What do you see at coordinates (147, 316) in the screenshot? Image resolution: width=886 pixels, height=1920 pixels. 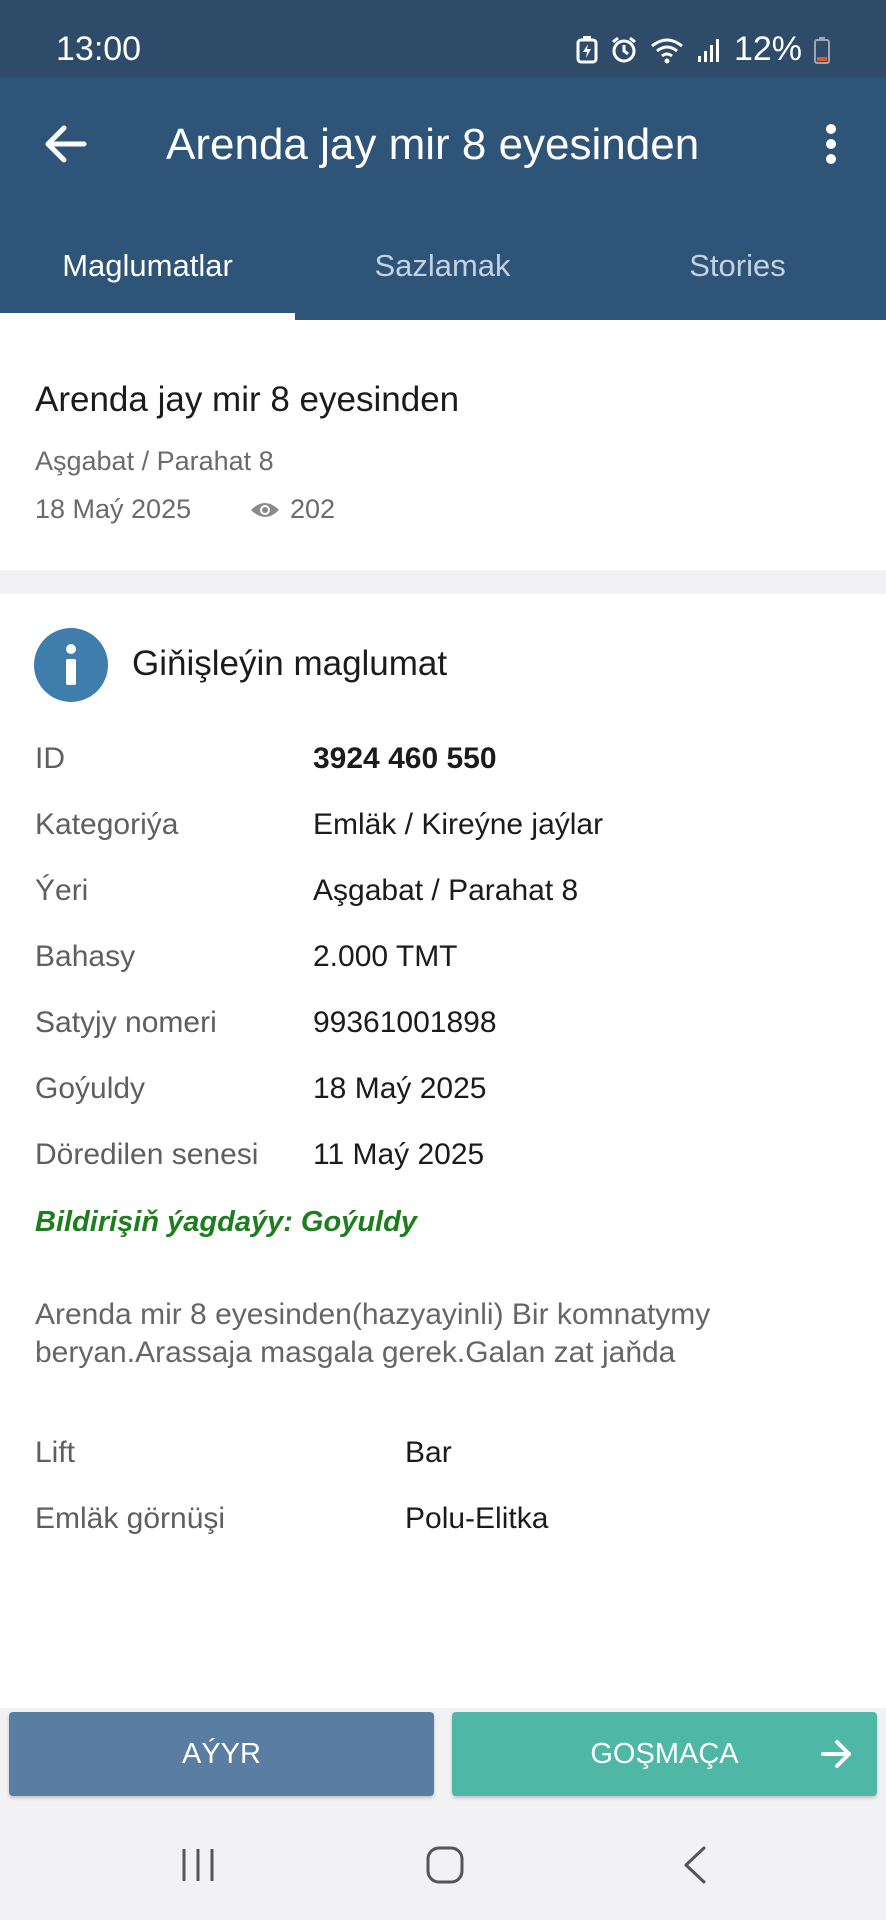 I see `active-tab-indicator` at bounding box center [147, 316].